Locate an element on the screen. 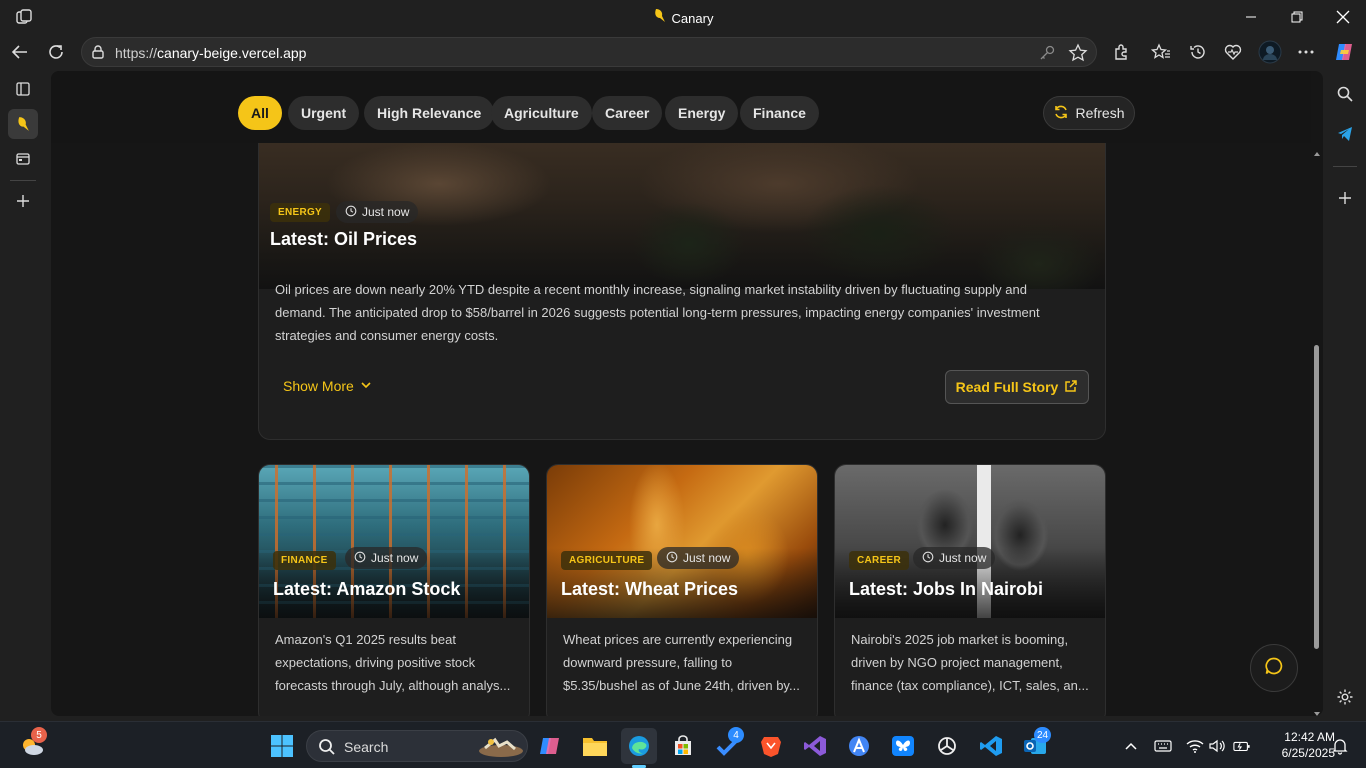 Image resolution: width=1366 pixels, height=768 pixels. filter-chip-energy: Energy is located at coordinates (702, 113).